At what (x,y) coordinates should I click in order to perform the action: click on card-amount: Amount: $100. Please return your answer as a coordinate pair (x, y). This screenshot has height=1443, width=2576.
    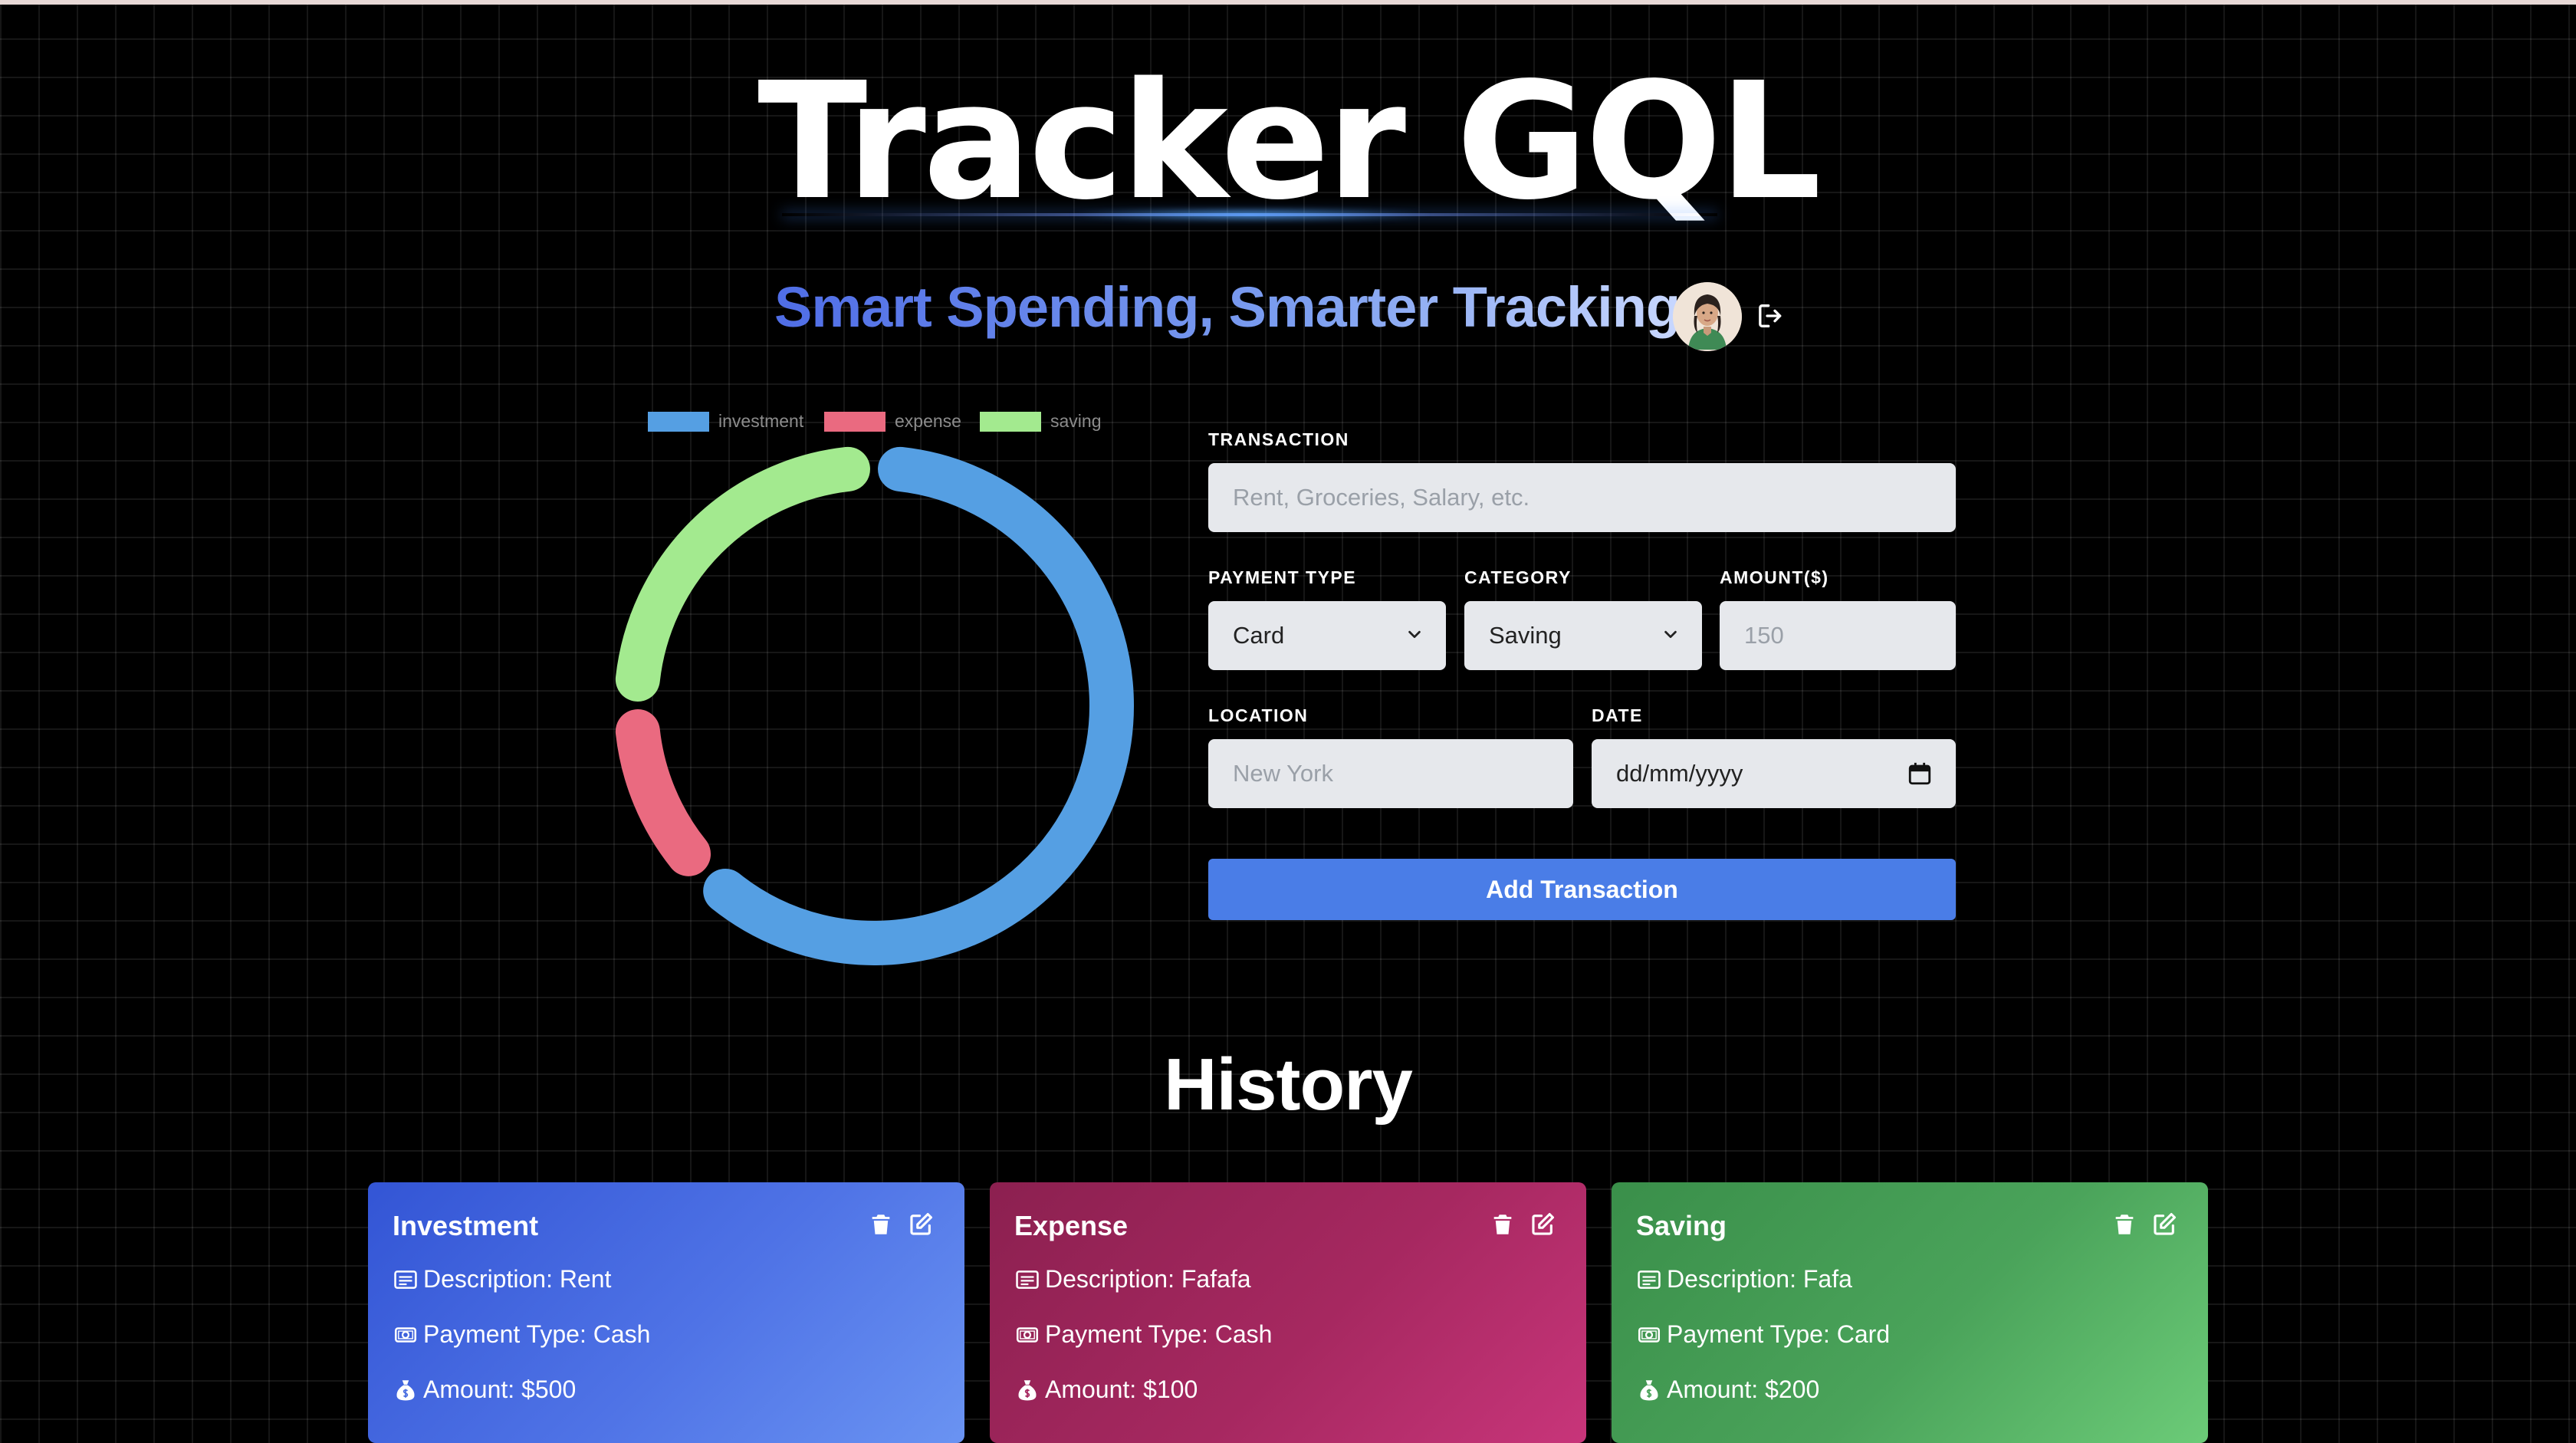
    Looking at the image, I should click on (1106, 1390).